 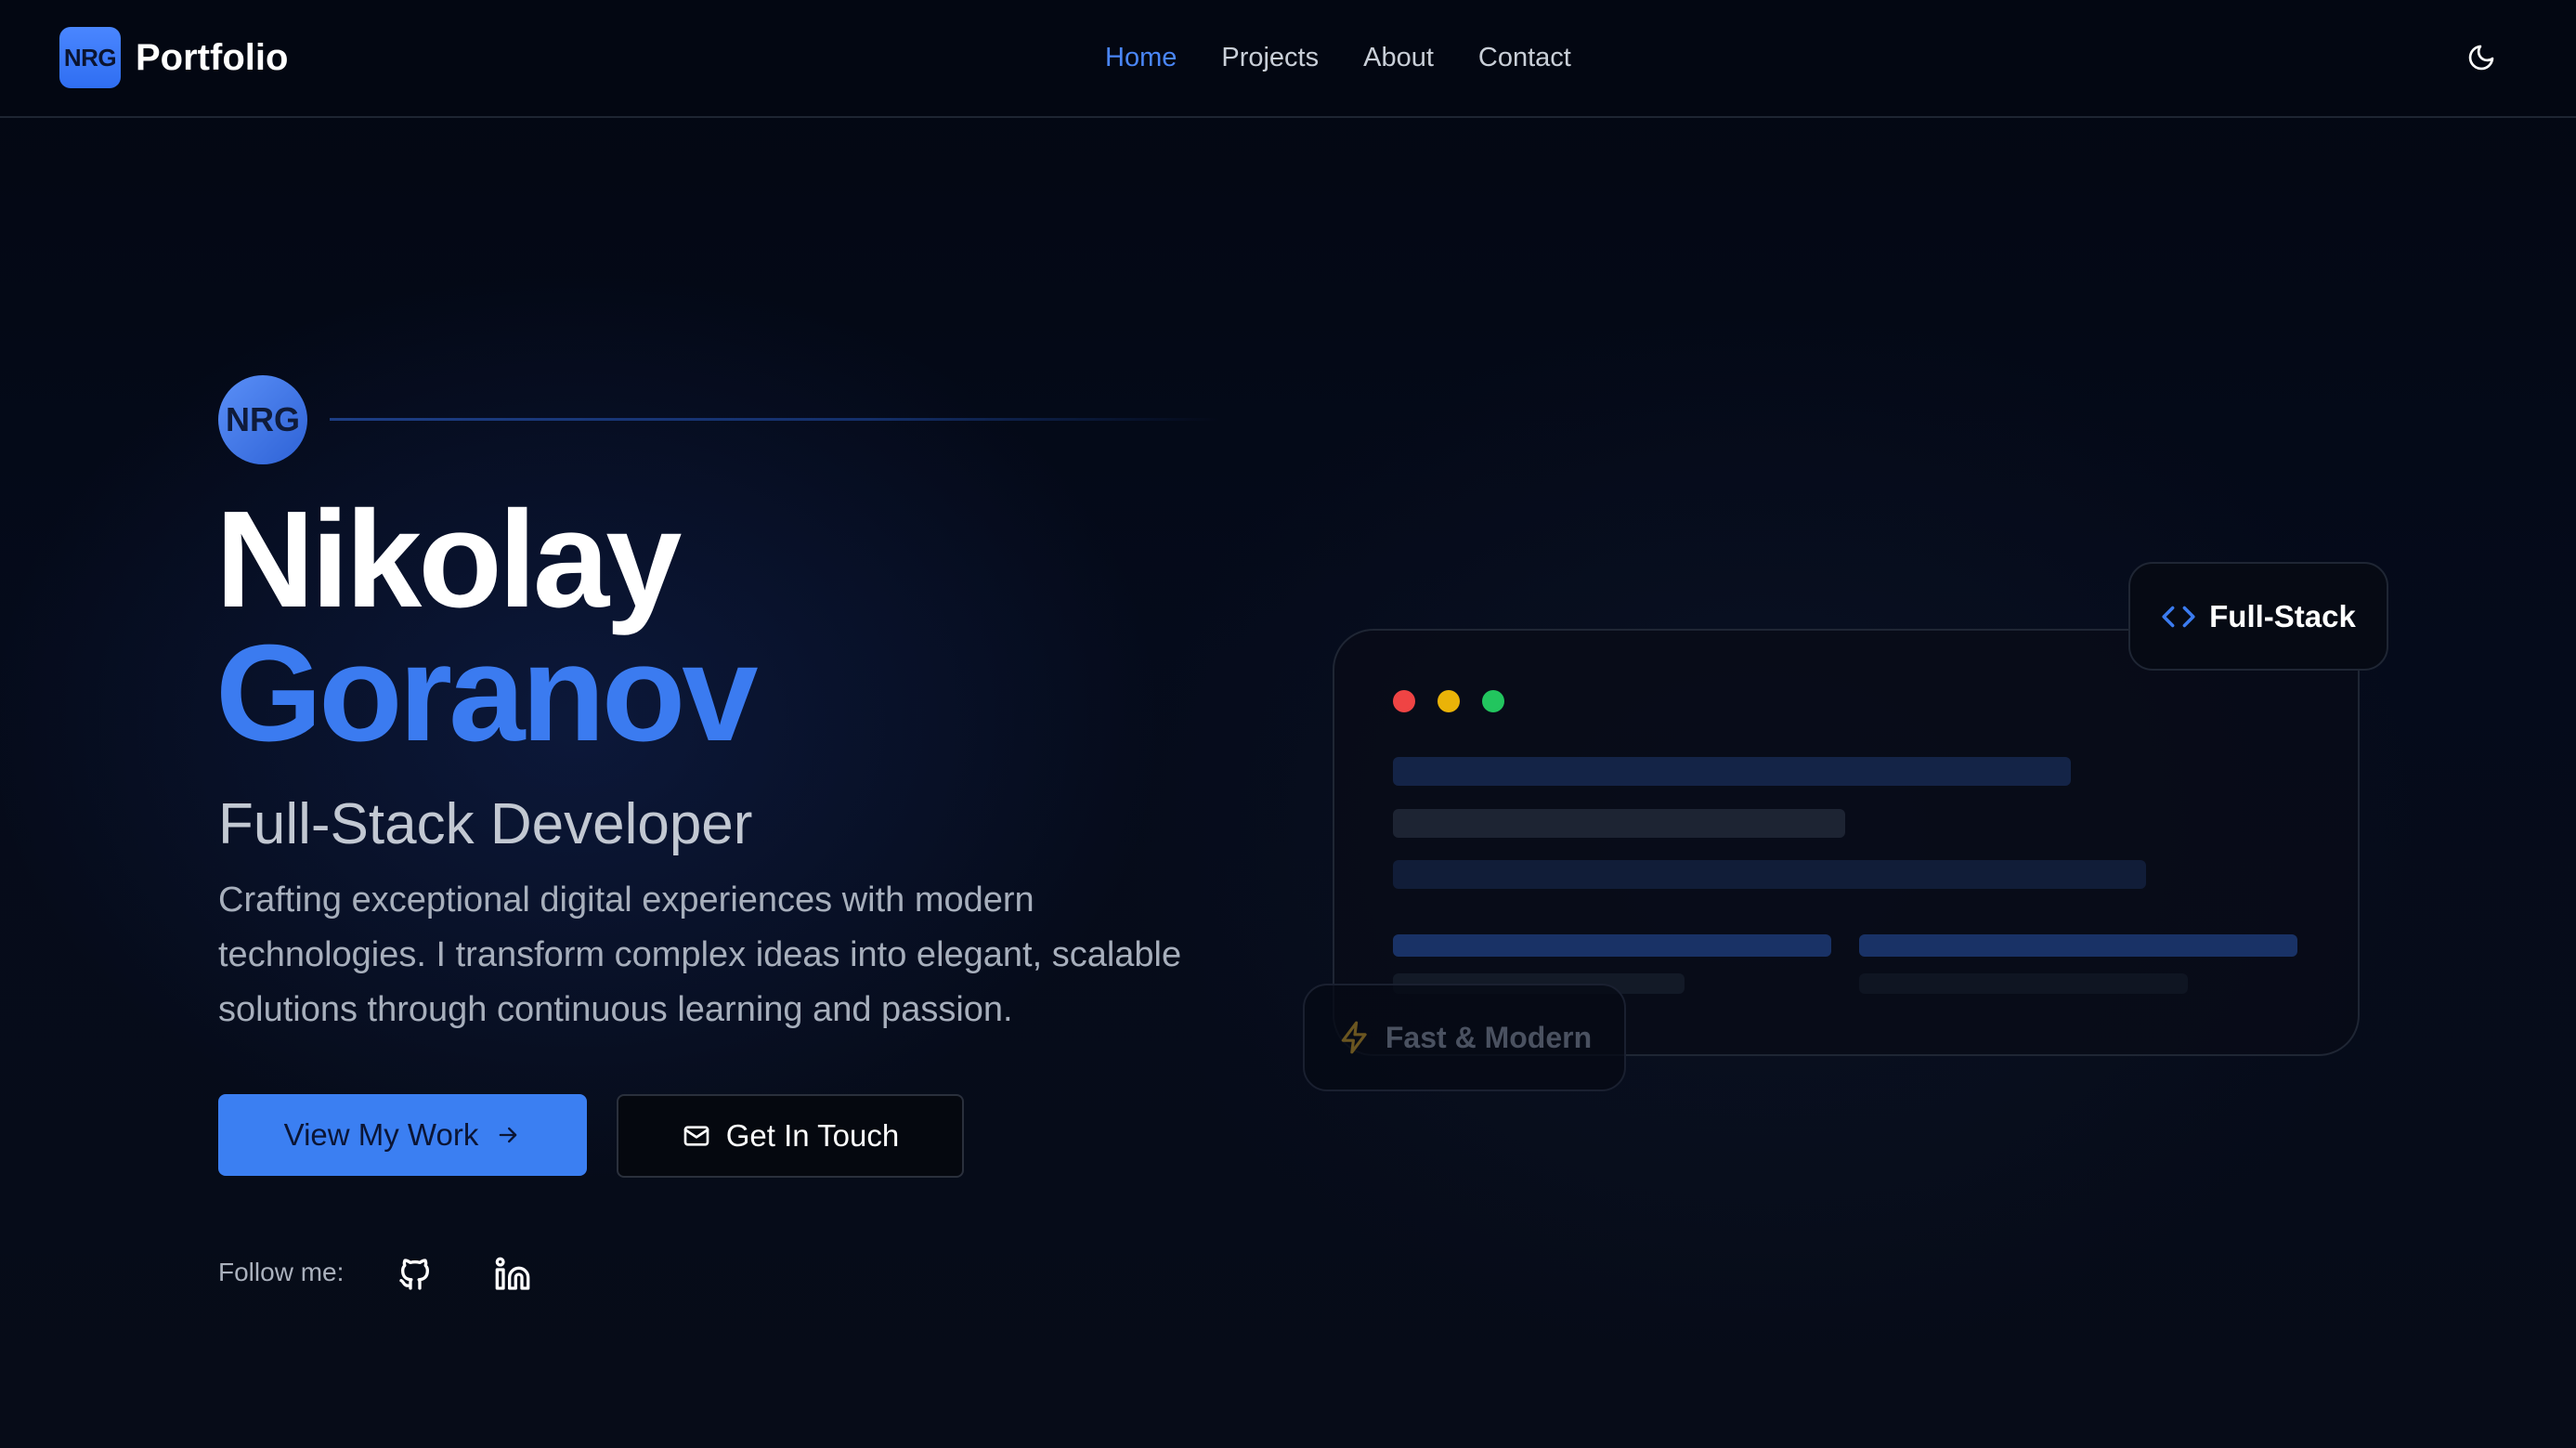 I want to click on fast-modern-badge: Fast & Modern, so click(x=1465, y=1038).